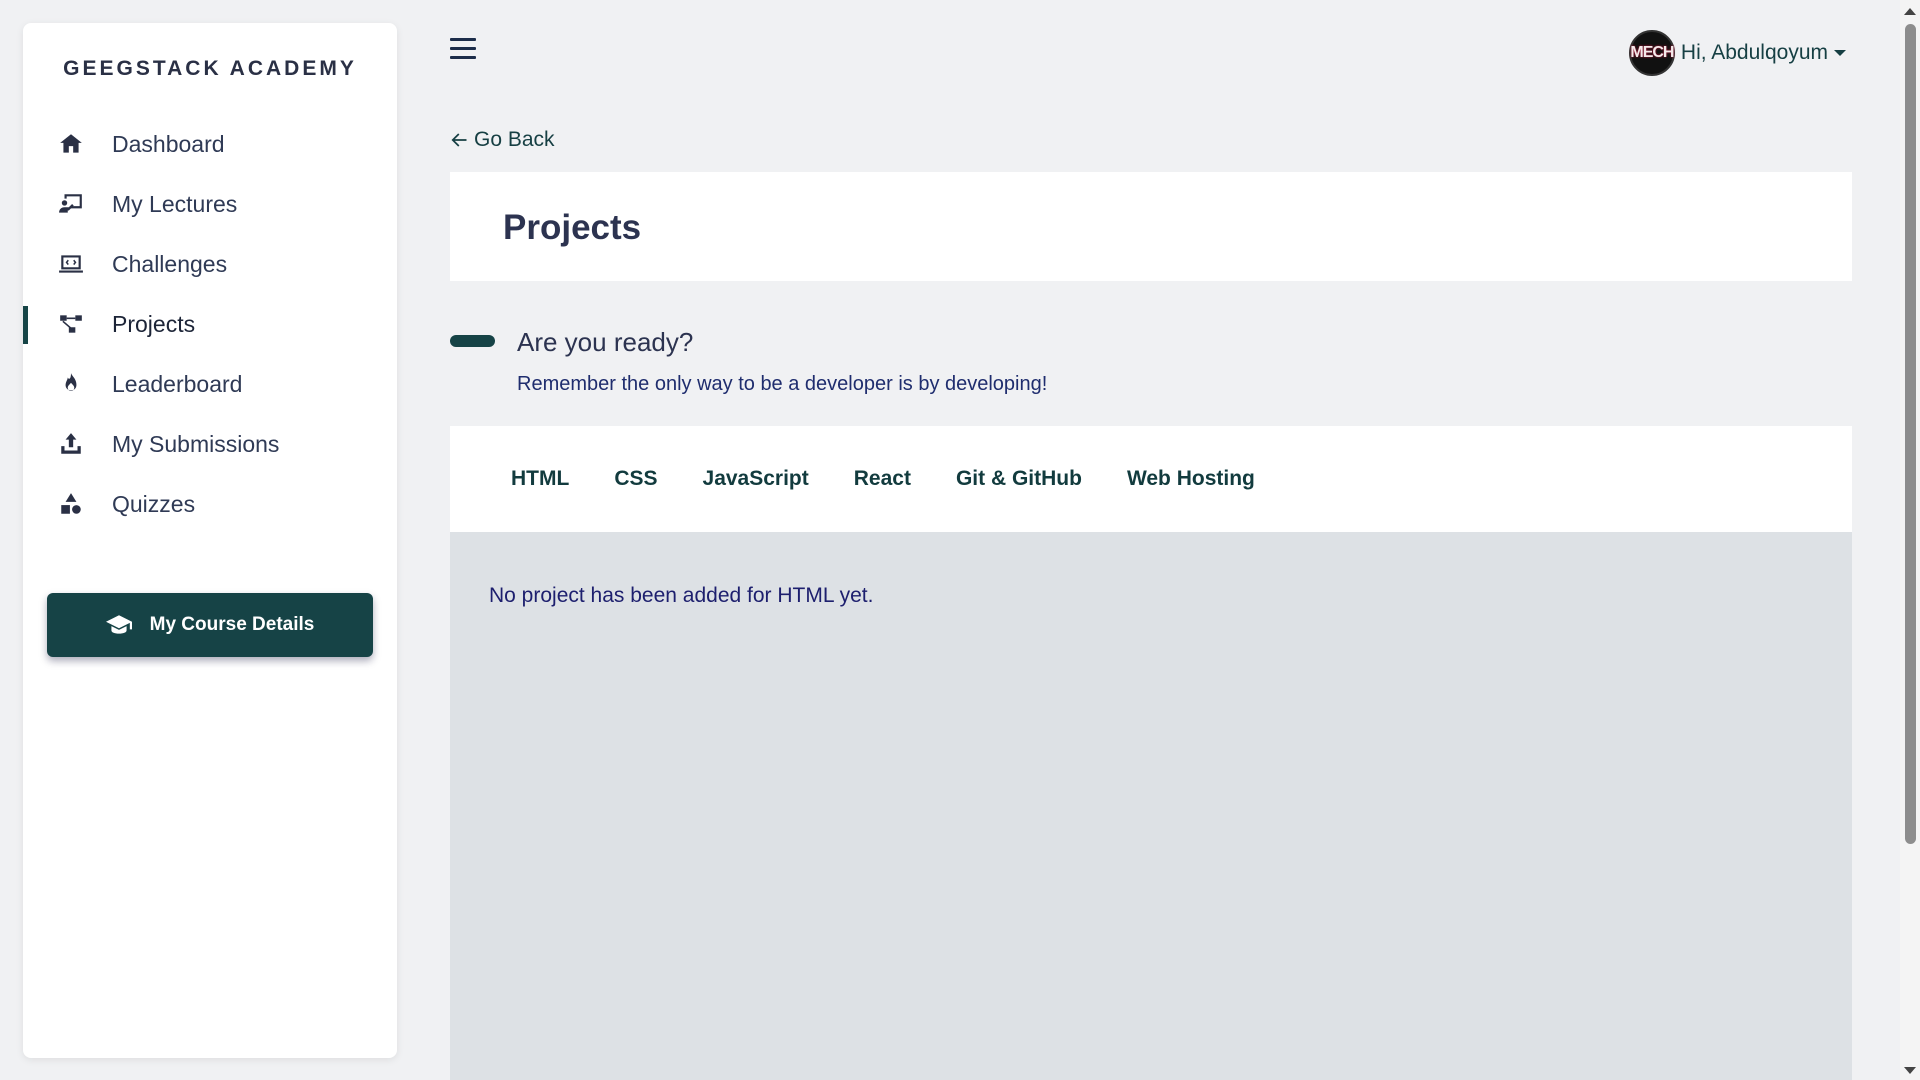 This screenshot has width=1920, height=1080. I want to click on scroll-down-icon, so click(1910, 1070).